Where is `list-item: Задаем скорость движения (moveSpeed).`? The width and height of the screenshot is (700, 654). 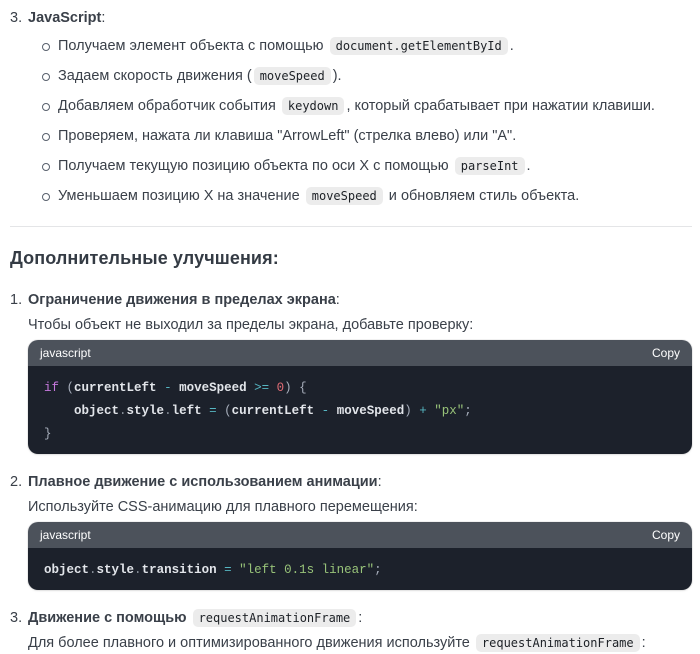 list-item: Задаем скорость движения (moveSpeed). is located at coordinates (360, 76).